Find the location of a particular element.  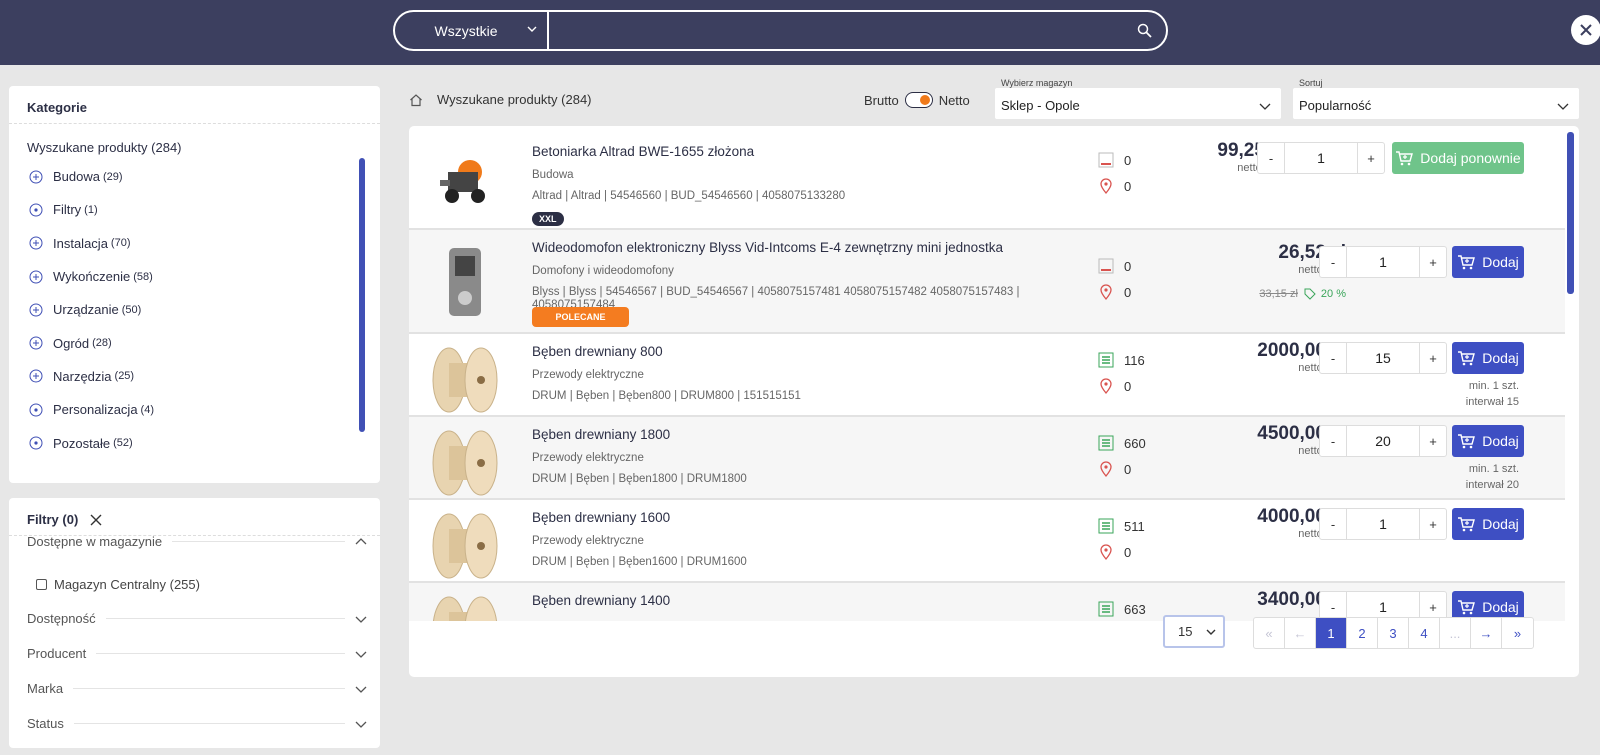

stock-central: 0 is located at coordinates (1114, 160).